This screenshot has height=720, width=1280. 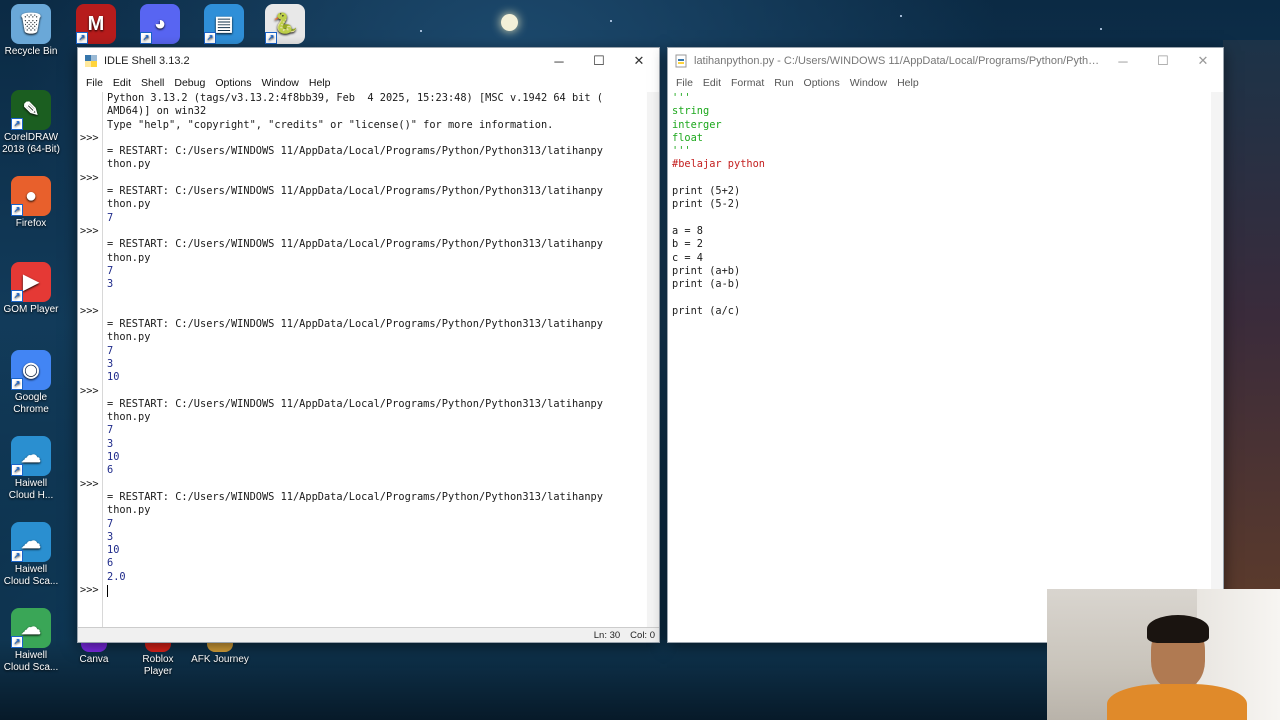 I want to click on shell-line: 6, so click(x=362, y=563).